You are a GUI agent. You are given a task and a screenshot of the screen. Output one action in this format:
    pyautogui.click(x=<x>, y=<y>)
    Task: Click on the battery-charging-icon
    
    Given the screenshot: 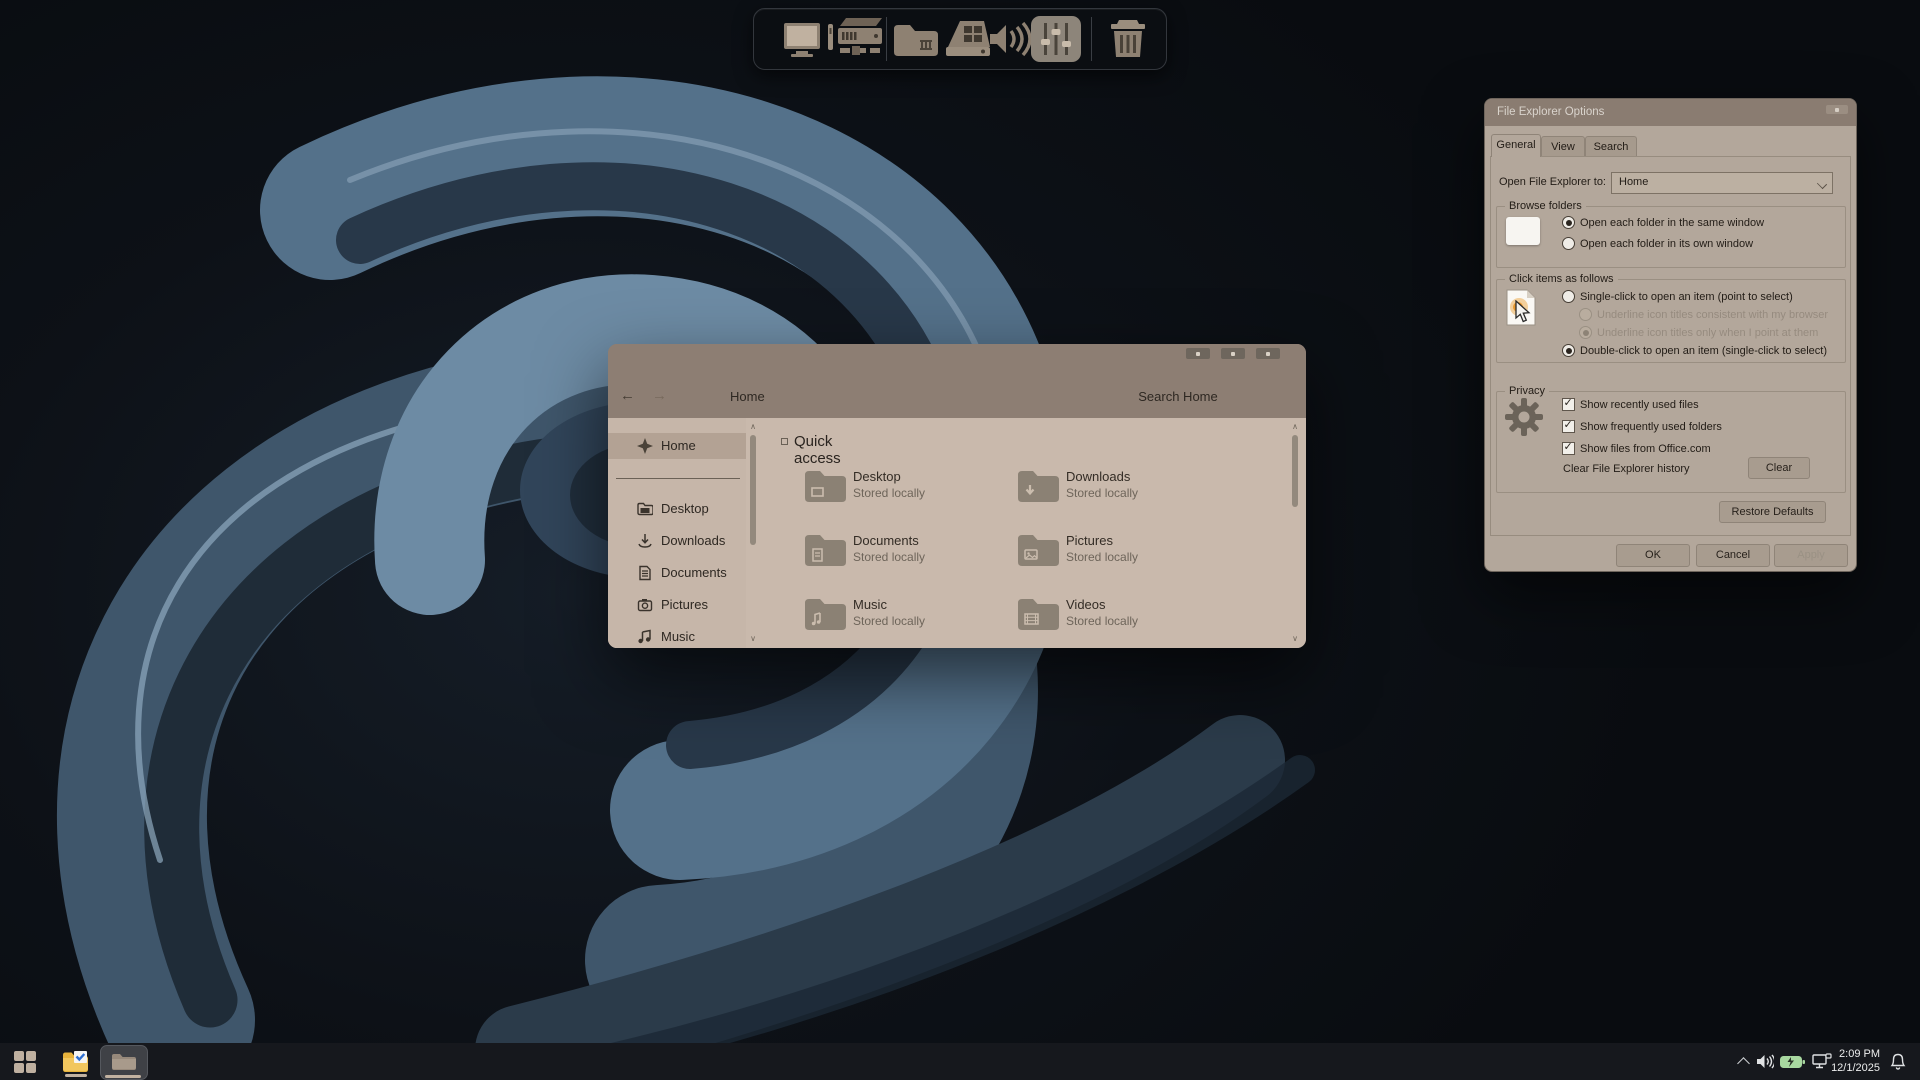 What is the action you would take?
    pyautogui.click(x=1792, y=1062)
    